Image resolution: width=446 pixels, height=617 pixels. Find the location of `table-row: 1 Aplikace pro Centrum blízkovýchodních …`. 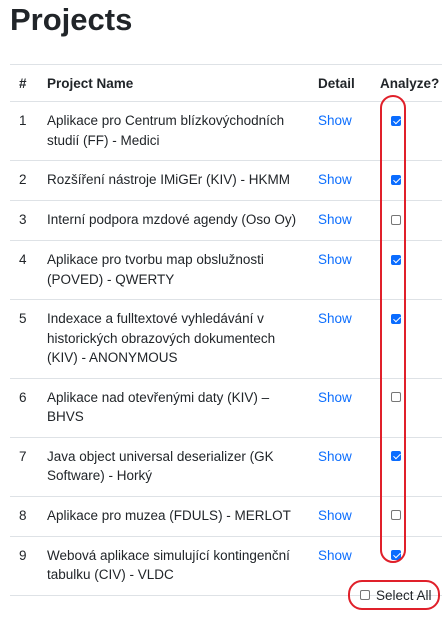

table-row: 1 Aplikace pro Centrum blízkovýchodních … is located at coordinates (226, 131).